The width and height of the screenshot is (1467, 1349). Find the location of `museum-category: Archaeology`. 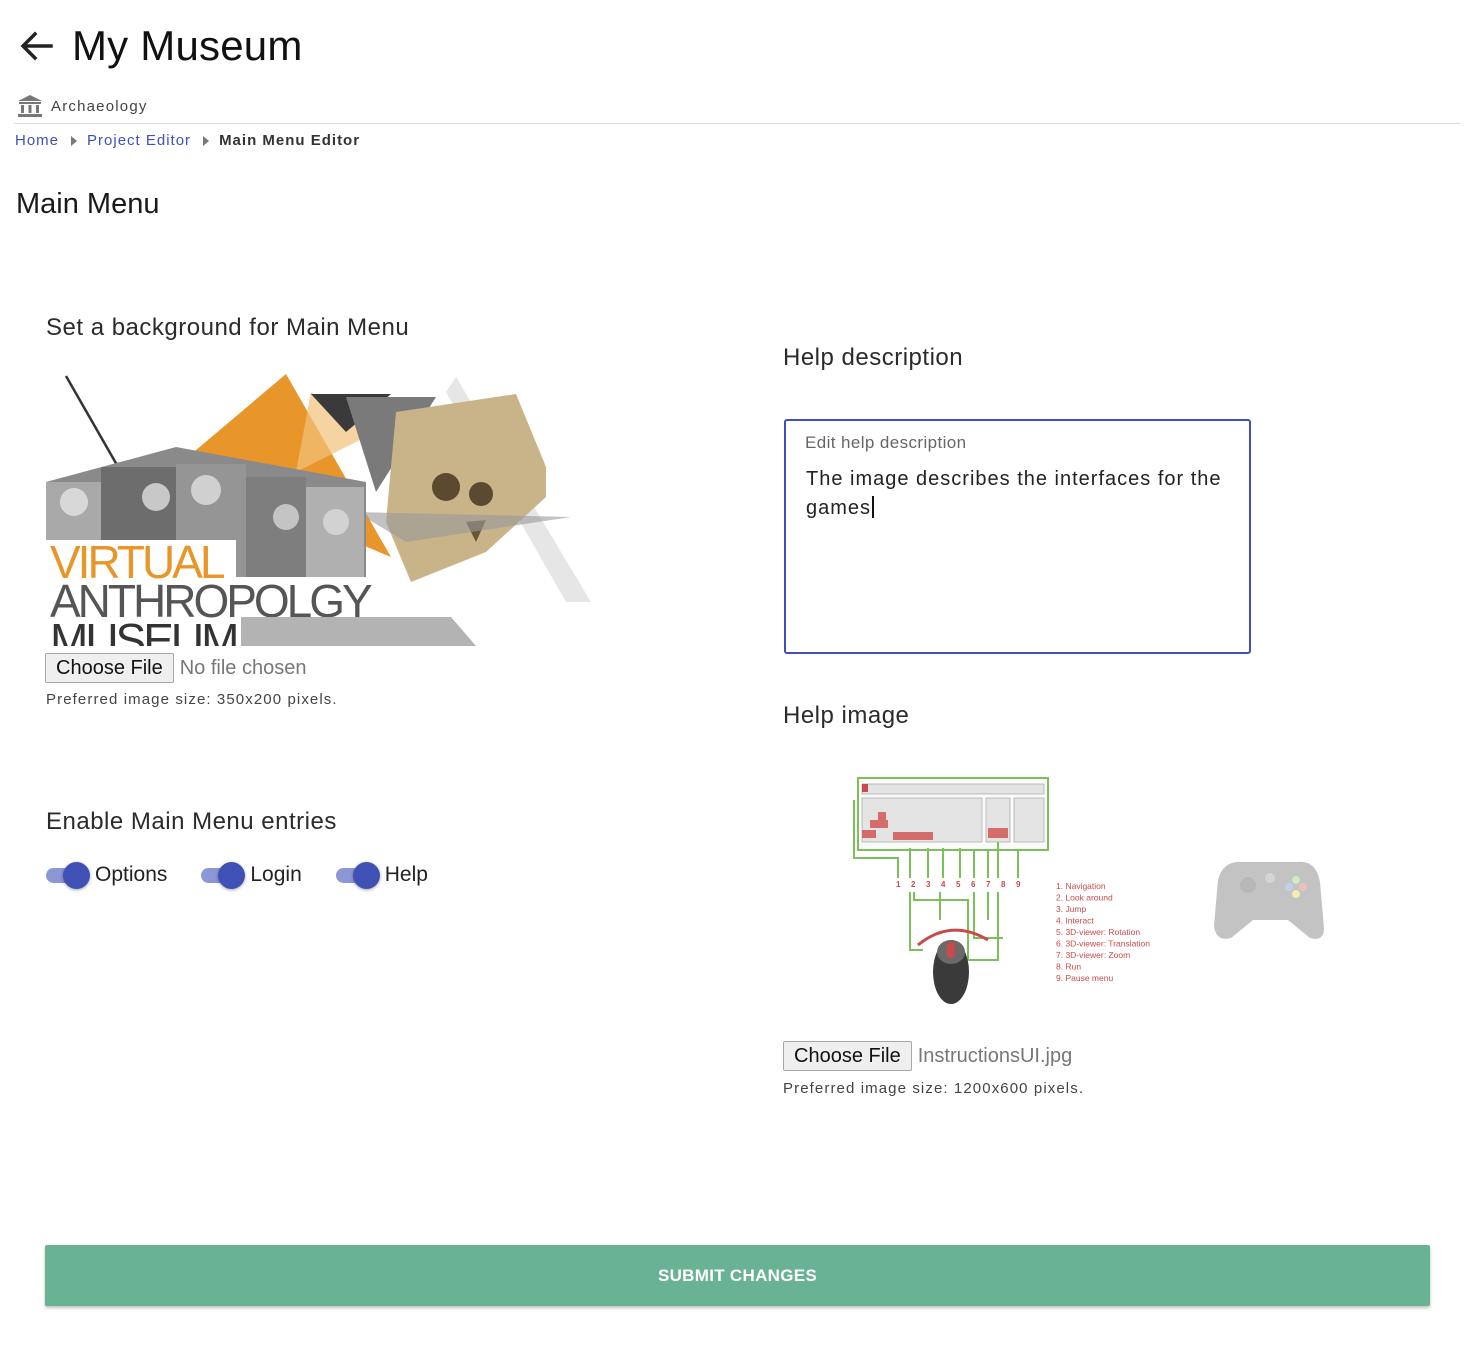

museum-category: Archaeology is located at coordinates (82, 106).